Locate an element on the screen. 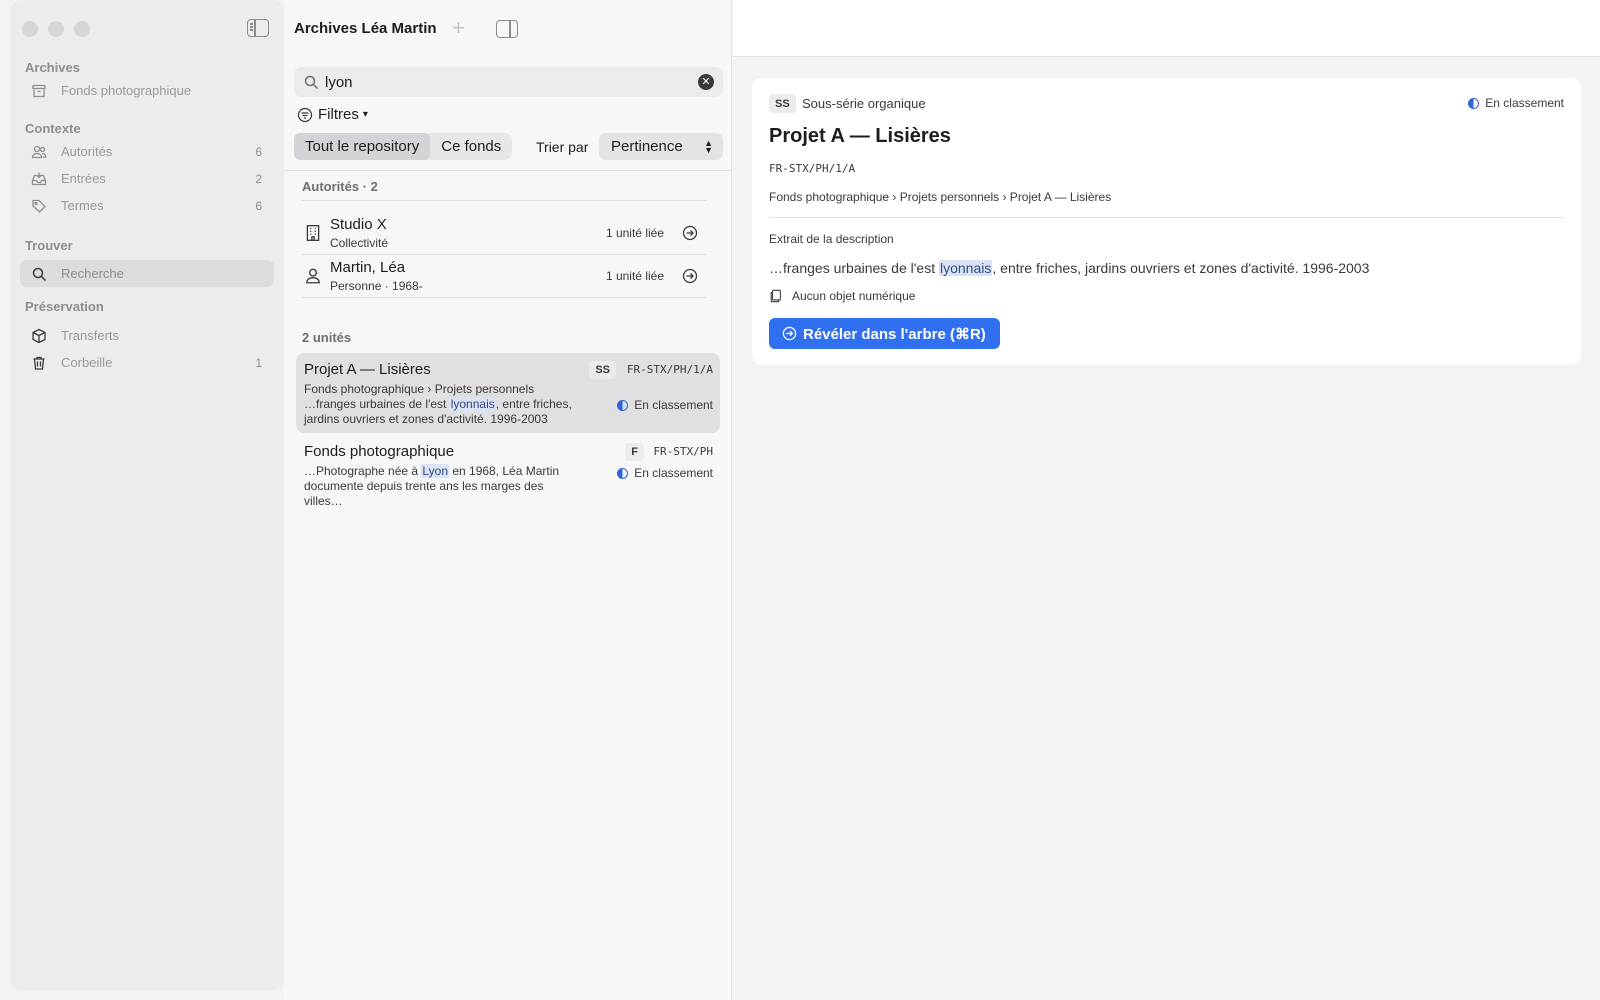  sidebar-item-fonds-photographique: Fonds photographique is located at coordinates (147, 90).